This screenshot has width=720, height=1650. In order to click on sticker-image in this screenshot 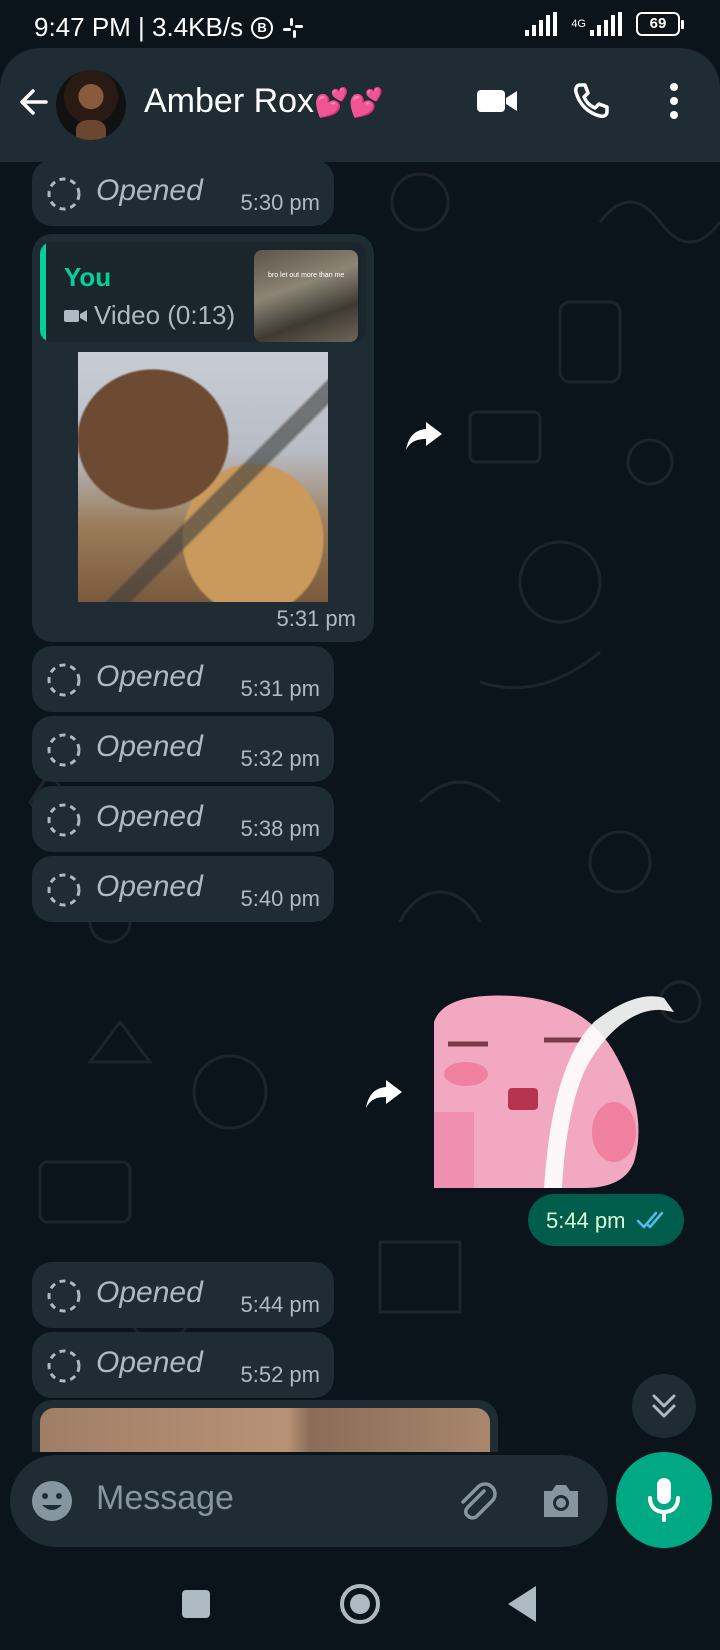, I will do `click(559, 1090)`.